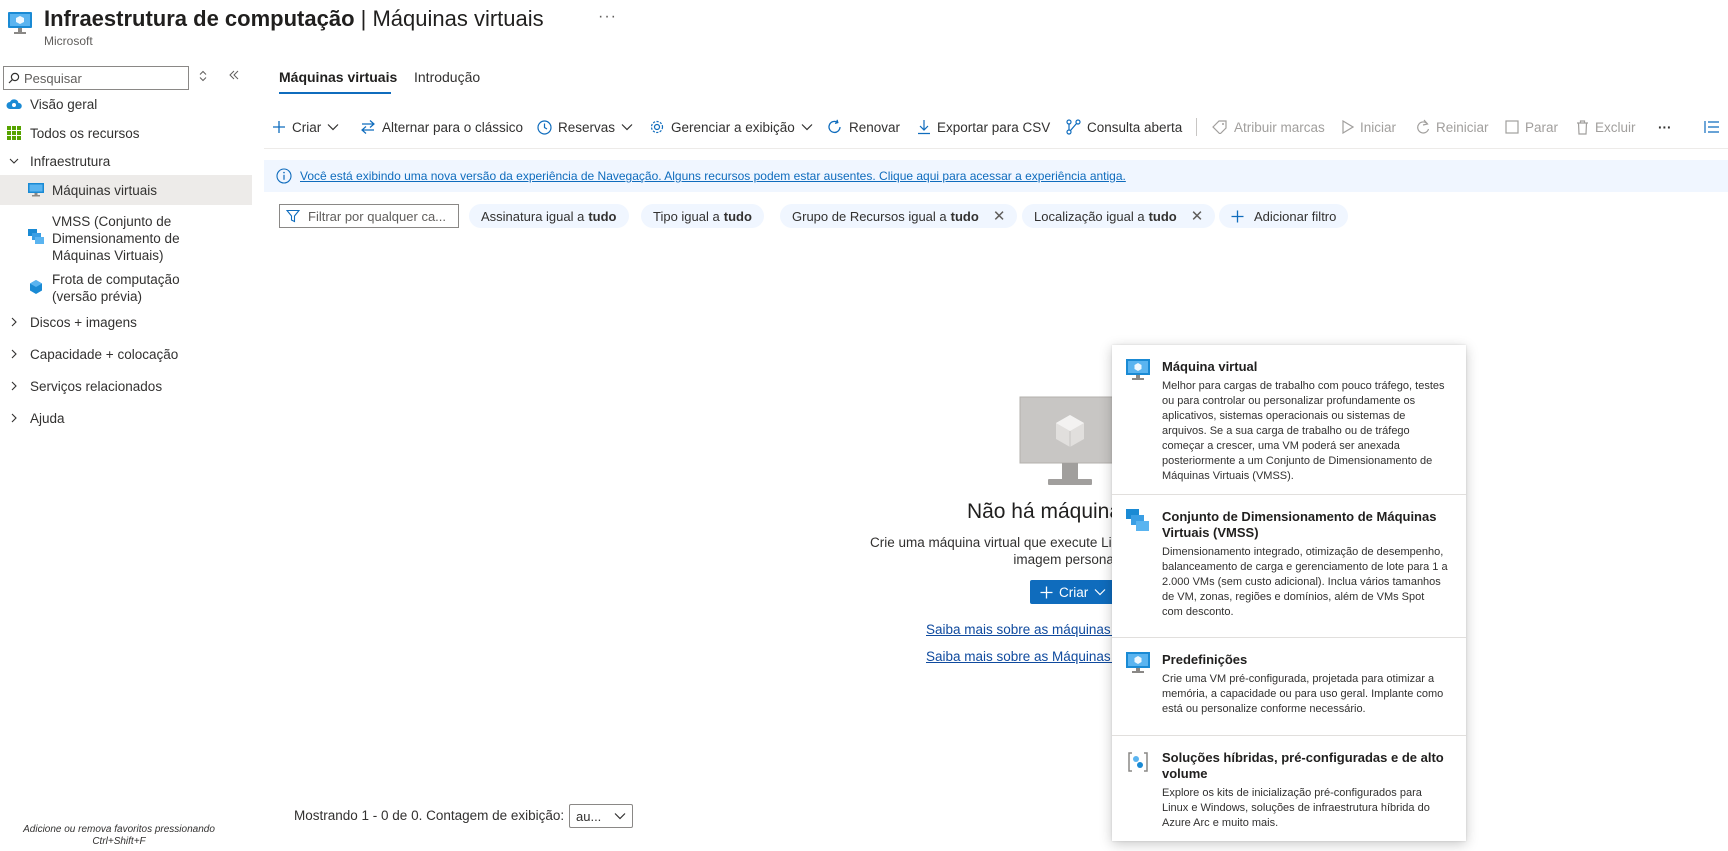 This screenshot has height=851, width=1728. Describe the element at coordinates (1073, 592) in the screenshot. I see `create-primary-button: Criar` at that location.